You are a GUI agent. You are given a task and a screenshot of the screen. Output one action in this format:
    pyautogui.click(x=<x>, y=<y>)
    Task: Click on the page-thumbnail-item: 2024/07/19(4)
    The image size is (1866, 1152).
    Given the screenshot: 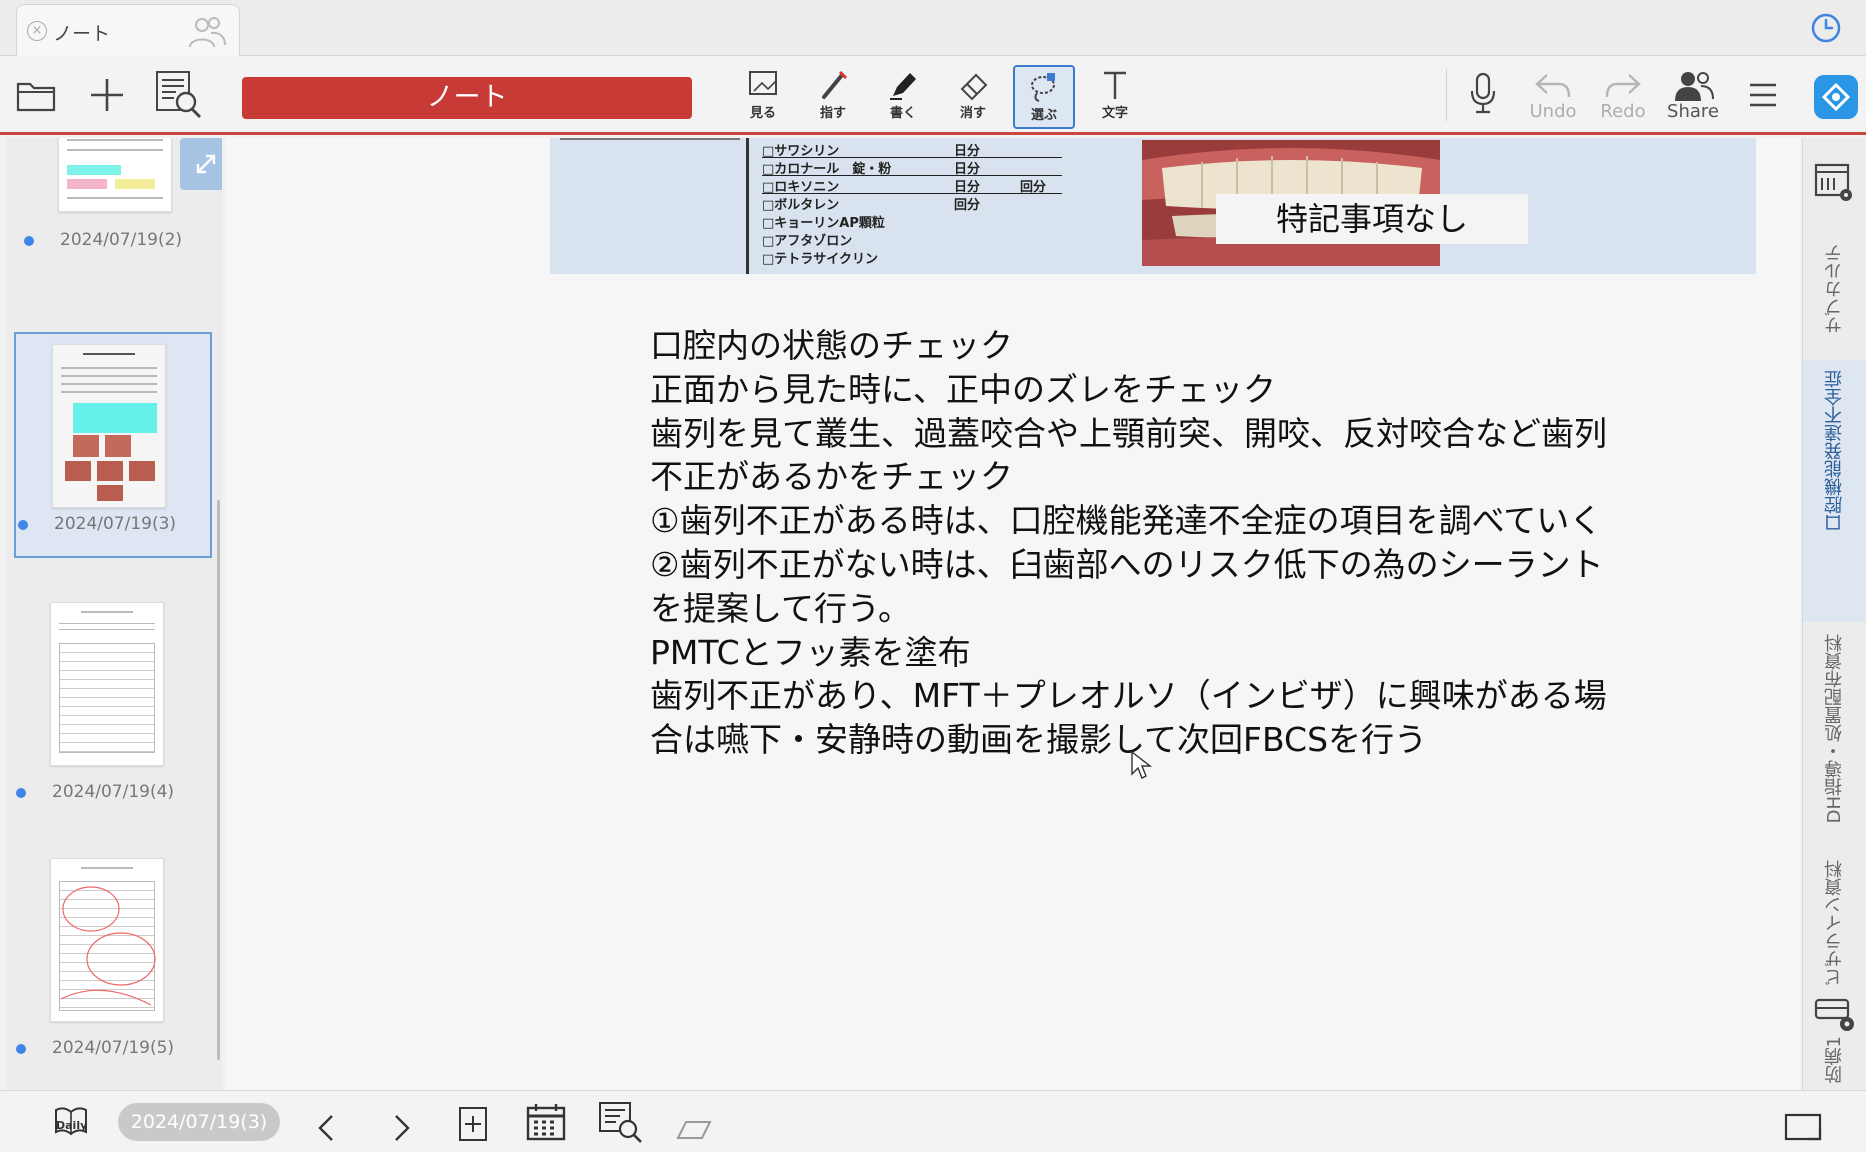 What is the action you would take?
    pyautogui.click(x=113, y=705)
    